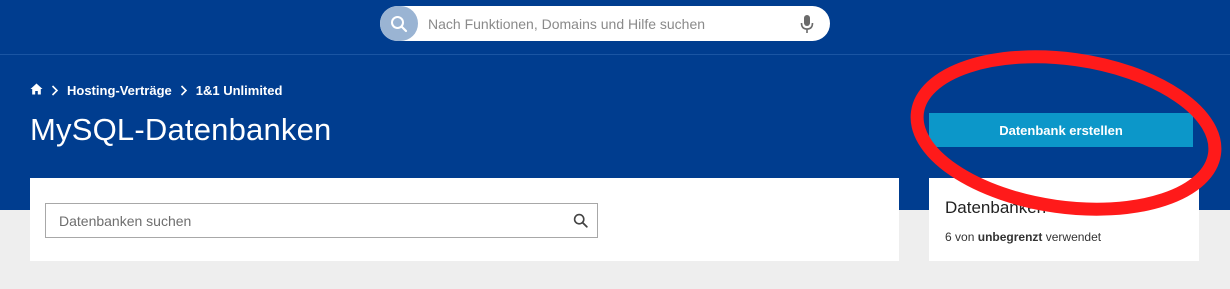 This screenshot has height=289, width=1230. What do you see at coordinates (1061, 130) in the screenshot?
I see `create-database-button: Datenbank erstellen` at bounding box center [1061, 130].